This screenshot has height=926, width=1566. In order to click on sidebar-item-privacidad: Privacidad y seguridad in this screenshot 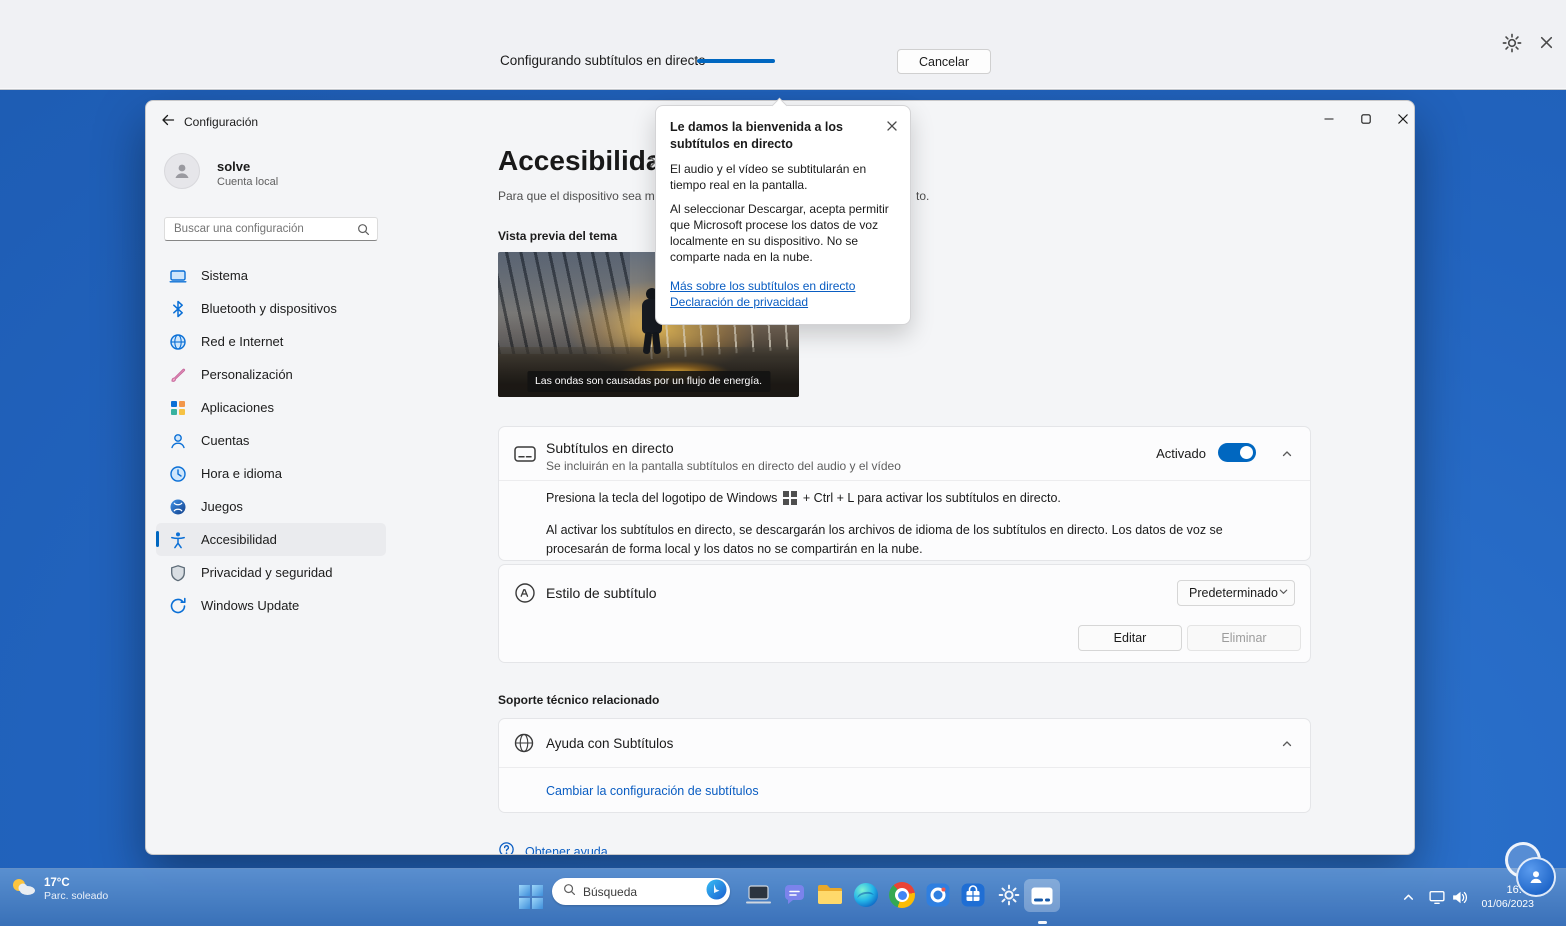, I will do `click(271, 572)`.